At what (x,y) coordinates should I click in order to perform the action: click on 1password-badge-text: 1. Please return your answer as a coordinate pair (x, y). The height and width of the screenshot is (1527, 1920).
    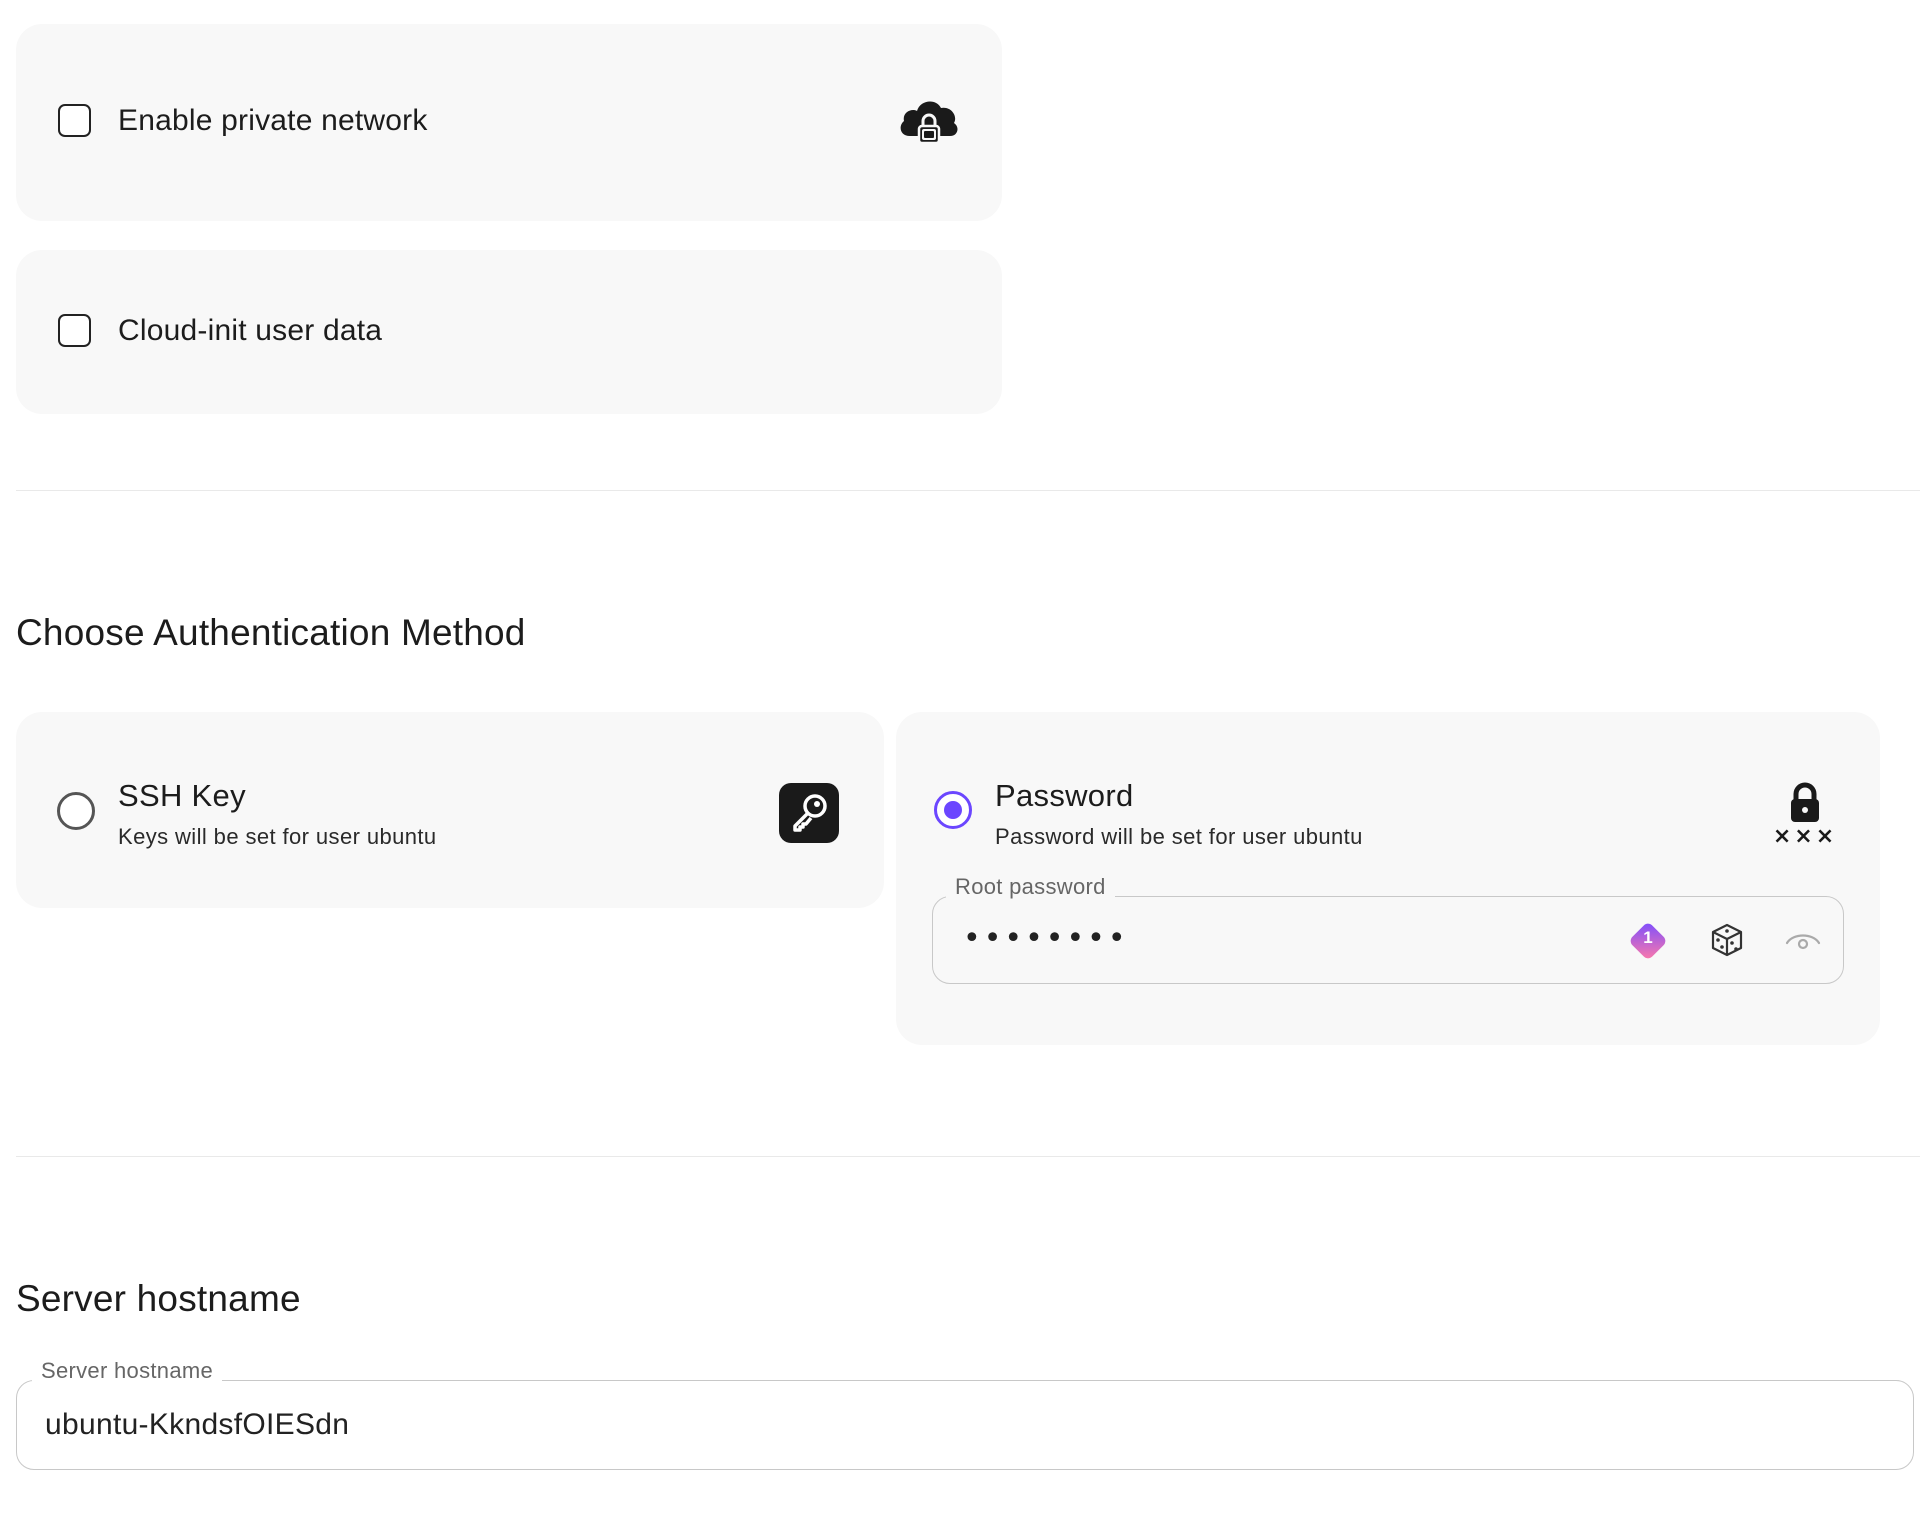
    Looking at the image, I should click on (1648, 937).